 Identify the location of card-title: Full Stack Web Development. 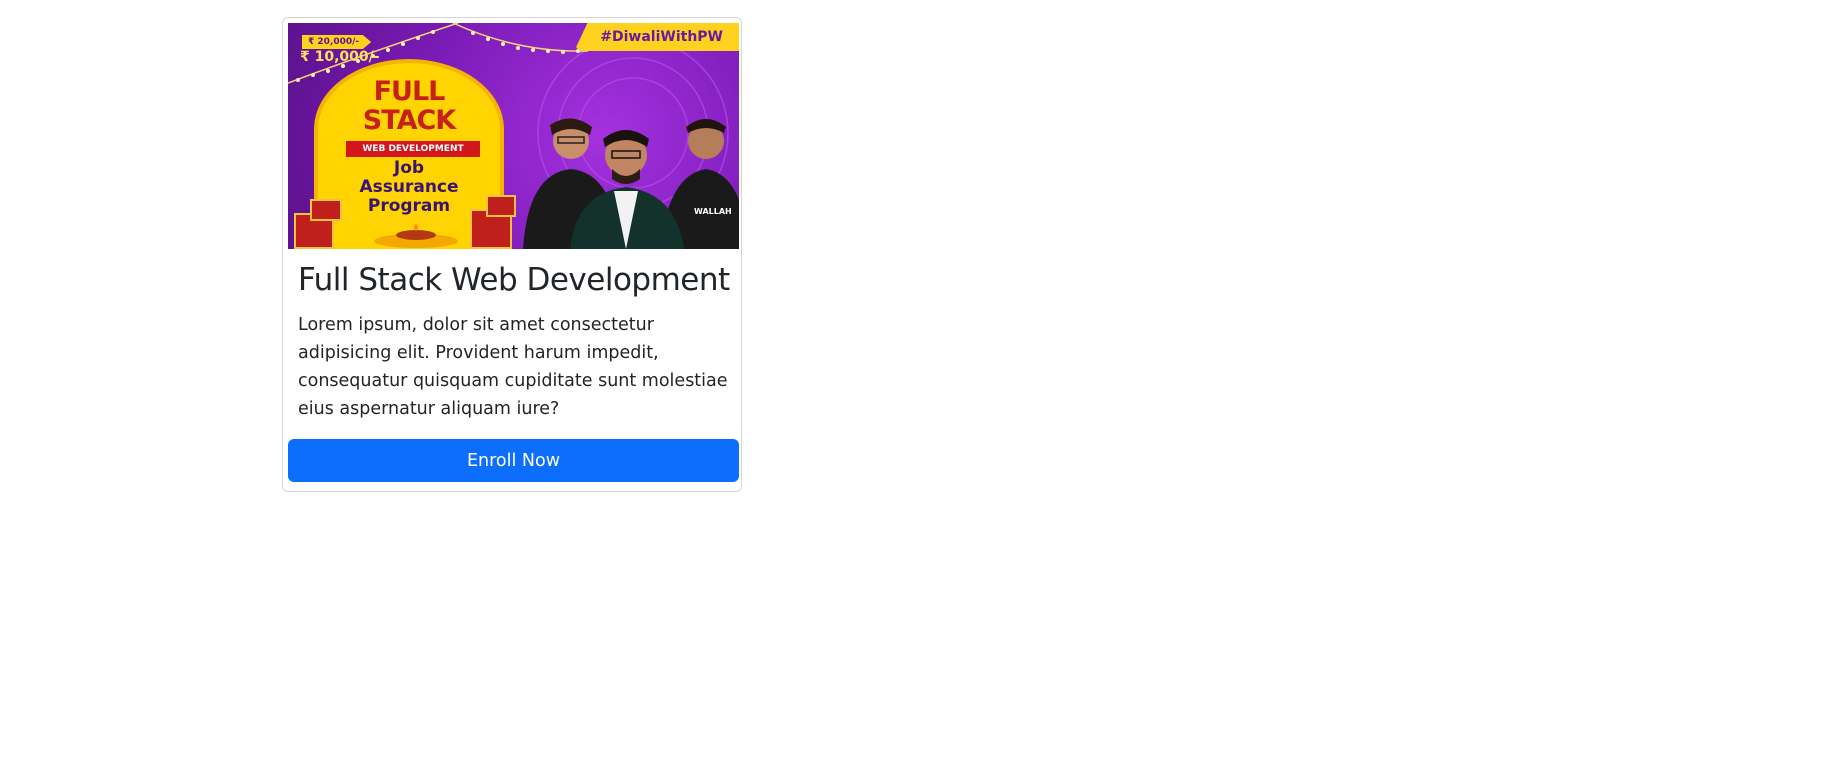
(514, 280).